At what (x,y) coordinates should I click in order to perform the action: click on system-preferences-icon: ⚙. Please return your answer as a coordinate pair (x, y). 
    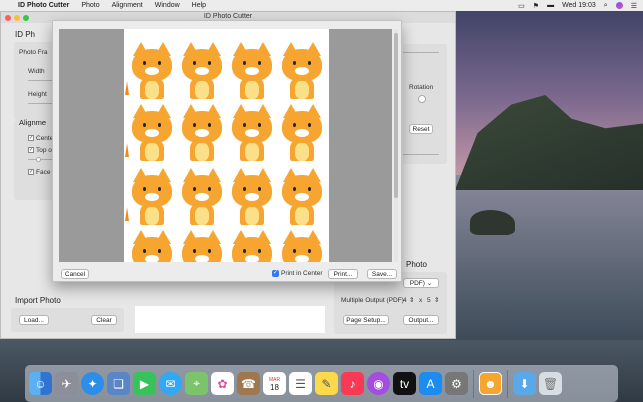
    Looking at the image, I should click on (456, 383).